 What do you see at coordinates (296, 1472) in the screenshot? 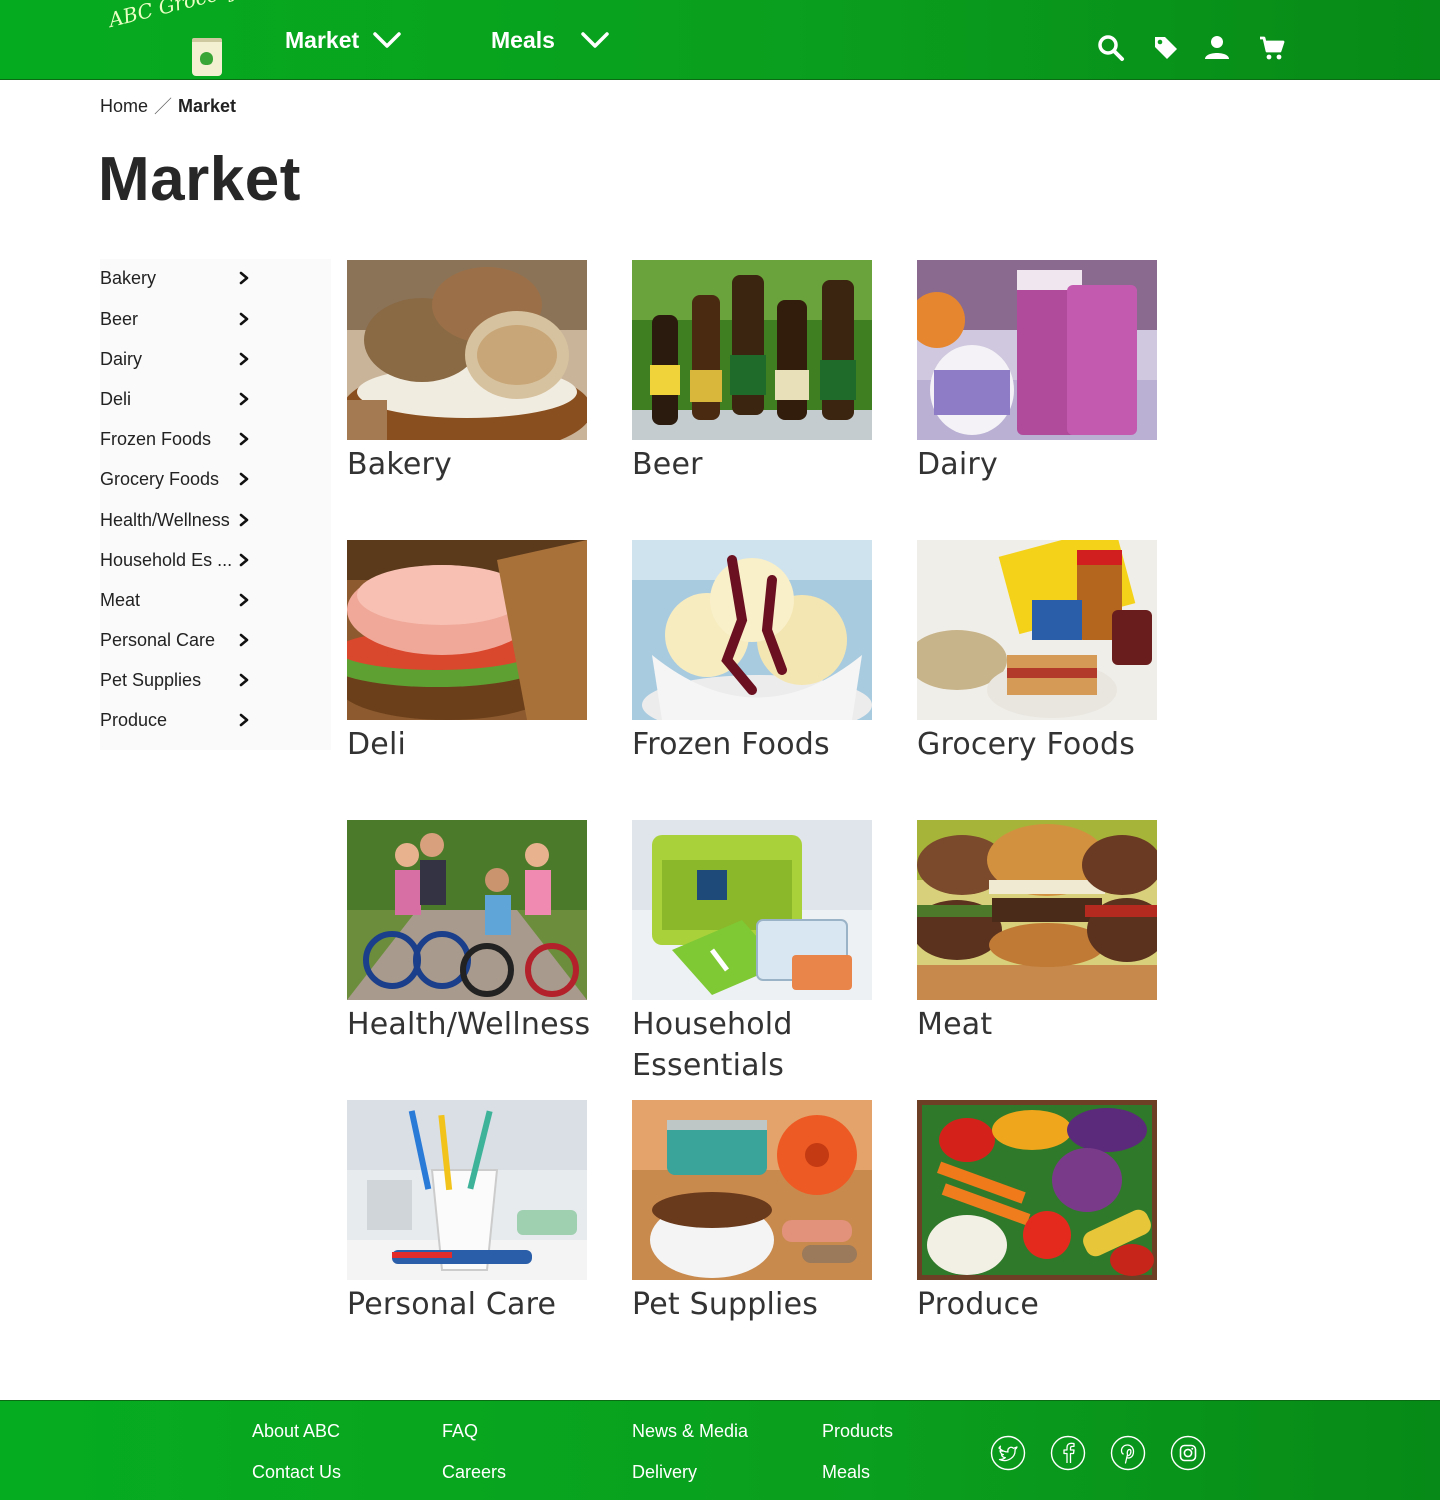
I see `footer-link: Contact Us` at bounding box center [296, 1472].